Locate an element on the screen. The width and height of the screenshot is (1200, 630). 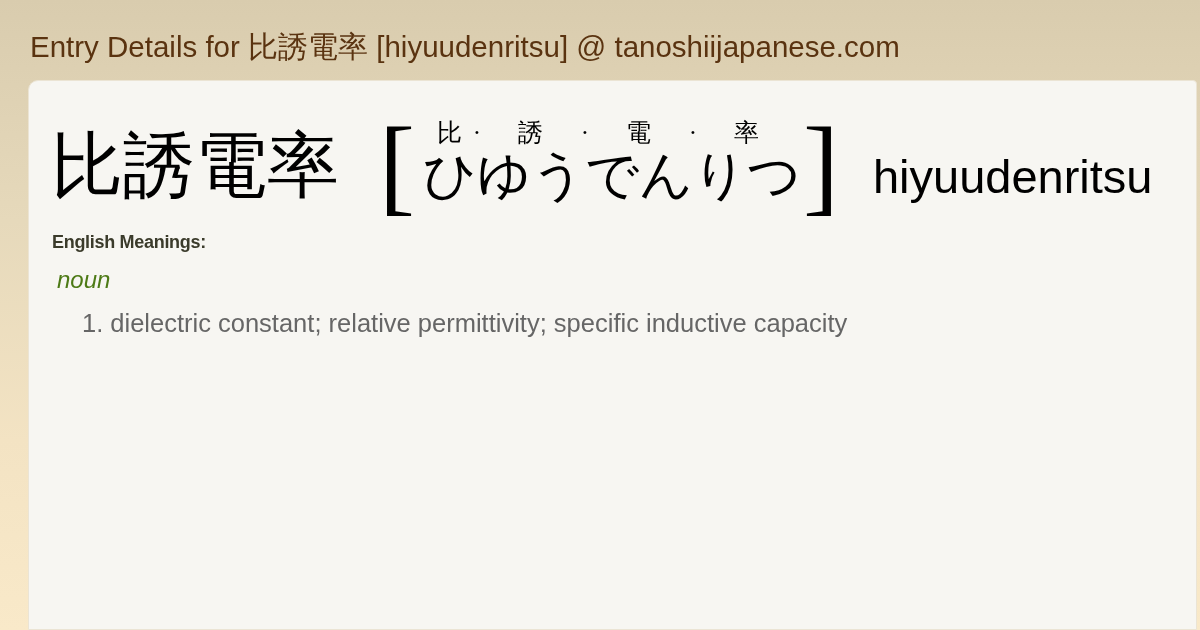
kana-reading: でん is located at coordinates (638, 175).